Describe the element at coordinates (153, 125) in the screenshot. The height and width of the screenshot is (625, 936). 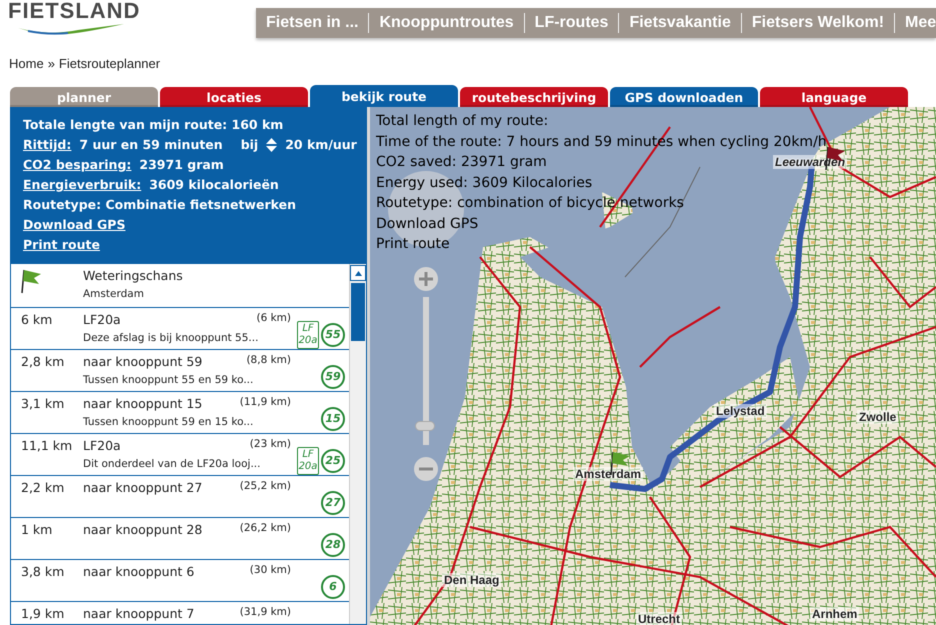
I see `total-length-text: Totale lengte van mijn route: 160 km` at that location.